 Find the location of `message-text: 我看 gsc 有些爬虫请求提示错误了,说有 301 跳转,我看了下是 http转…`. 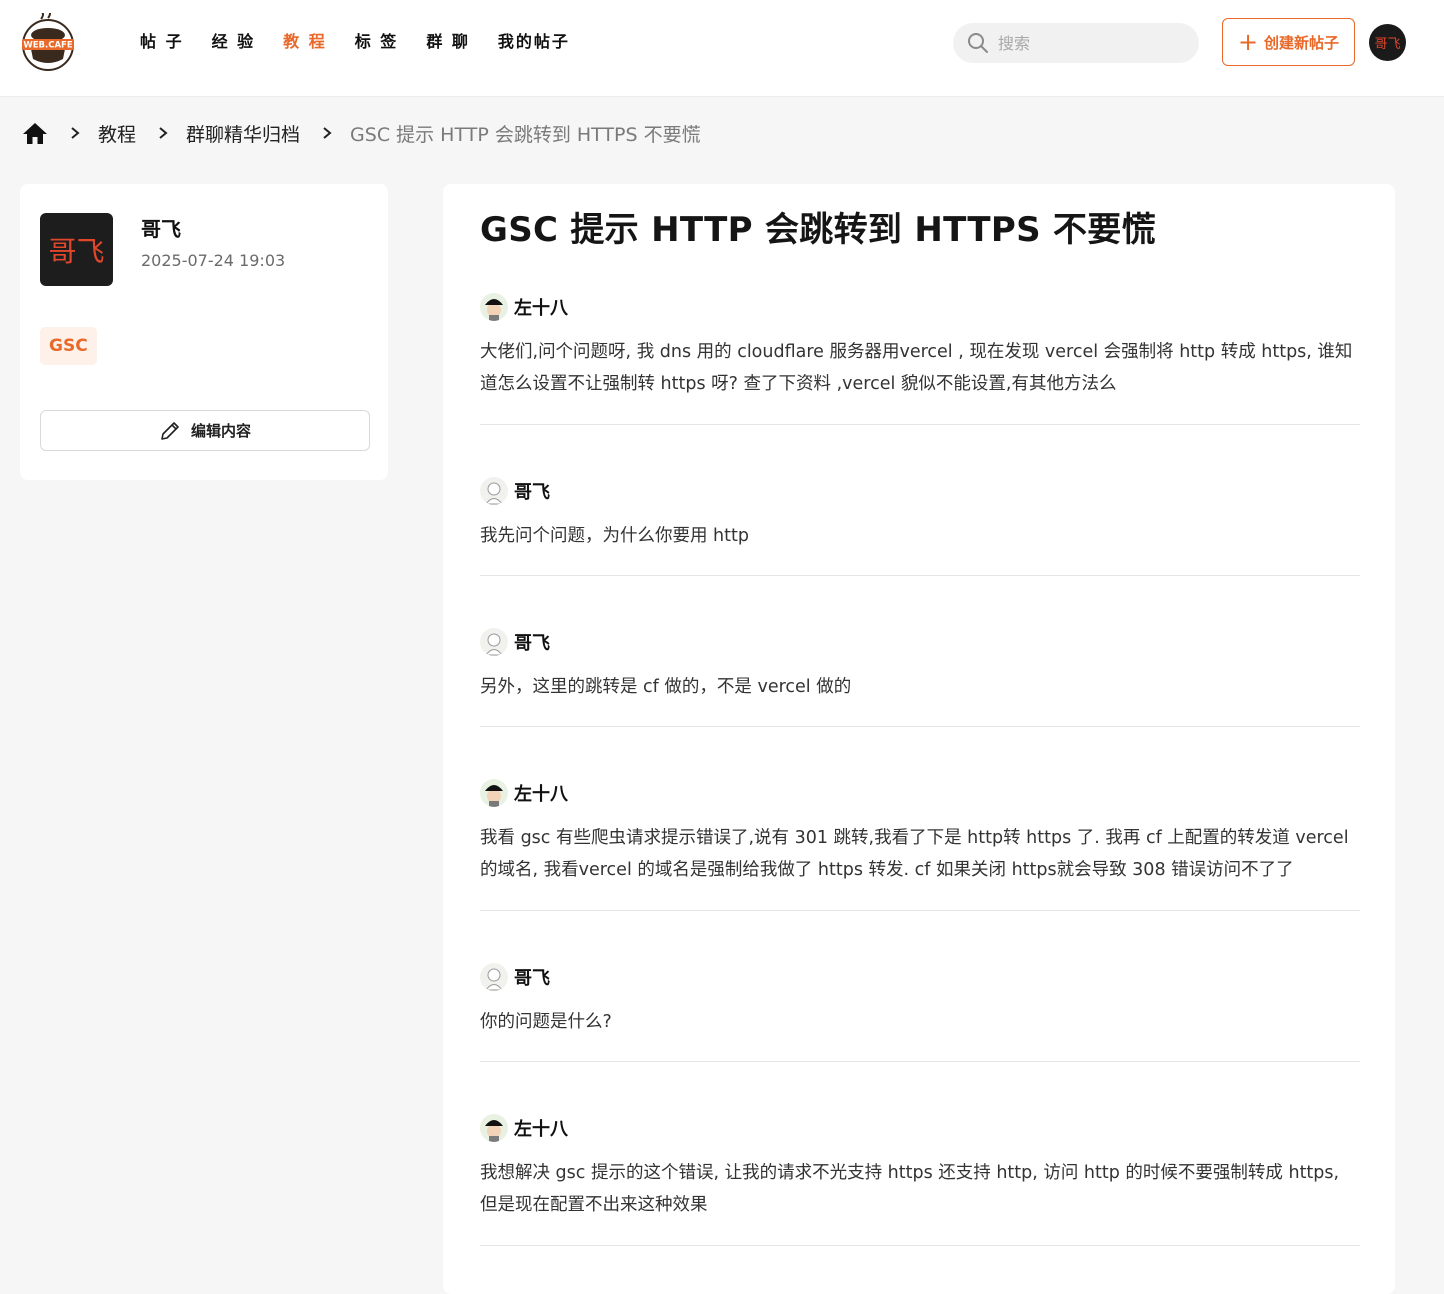

message-text: 我看 gsc 有些爬虫请求提示错误了,说有 301 跳转,我看了下是 http转… is located at coordinates (914, 854).